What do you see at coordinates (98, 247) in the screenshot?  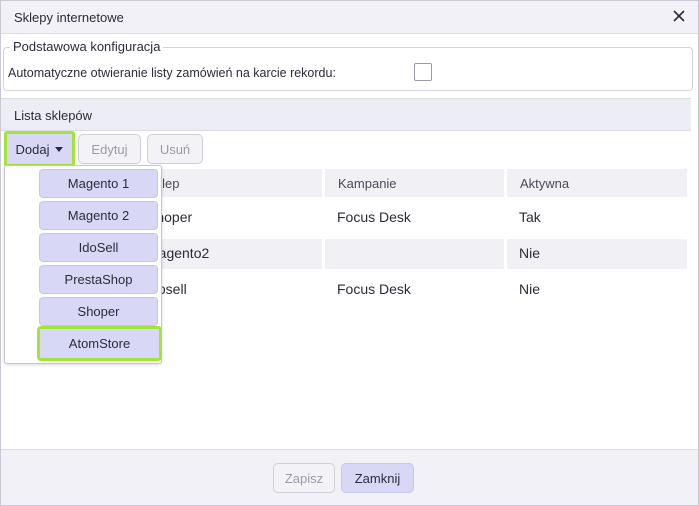 I see `menu-item-idosell: IdoSell` at bounding box center [98, 247].